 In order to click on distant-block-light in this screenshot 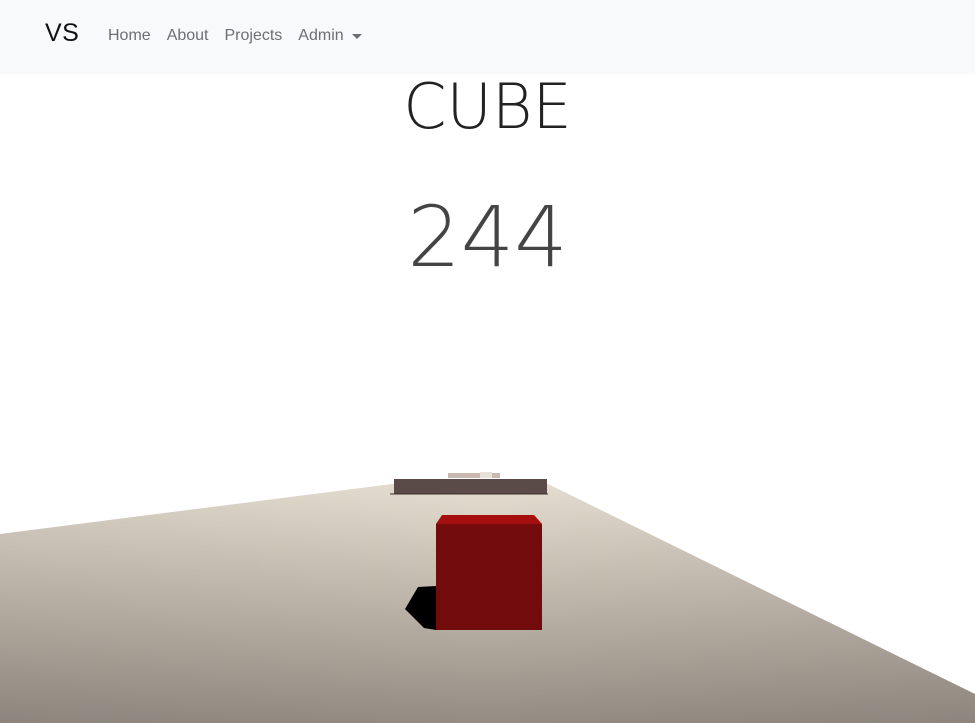, I will do `click(486, 475)`.